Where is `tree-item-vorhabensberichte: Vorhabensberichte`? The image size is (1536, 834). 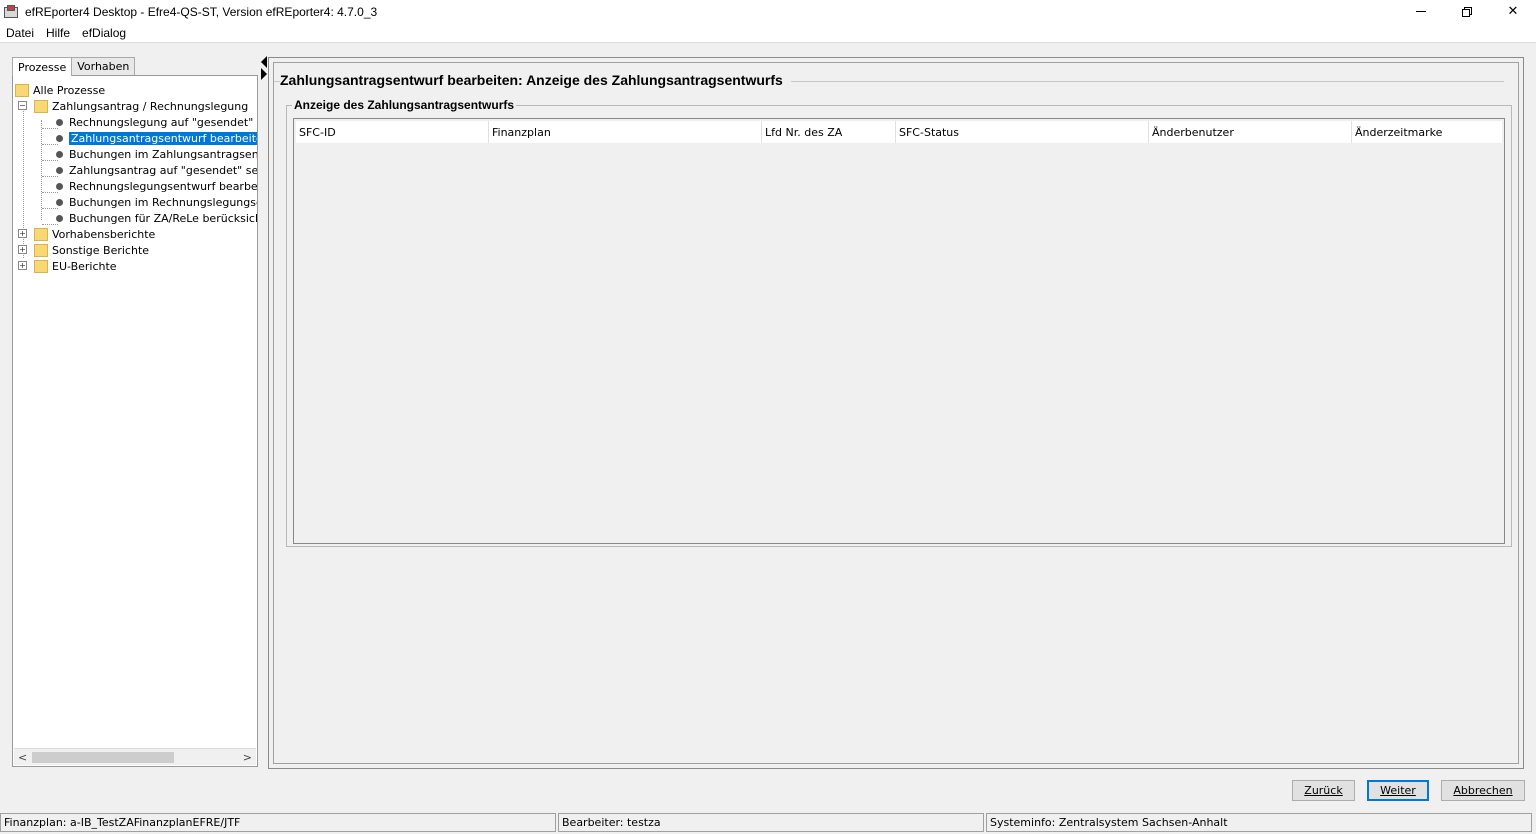 tree-item-vorhabensberichte: Vorhabensberichte is located at coordinates (94, 234).